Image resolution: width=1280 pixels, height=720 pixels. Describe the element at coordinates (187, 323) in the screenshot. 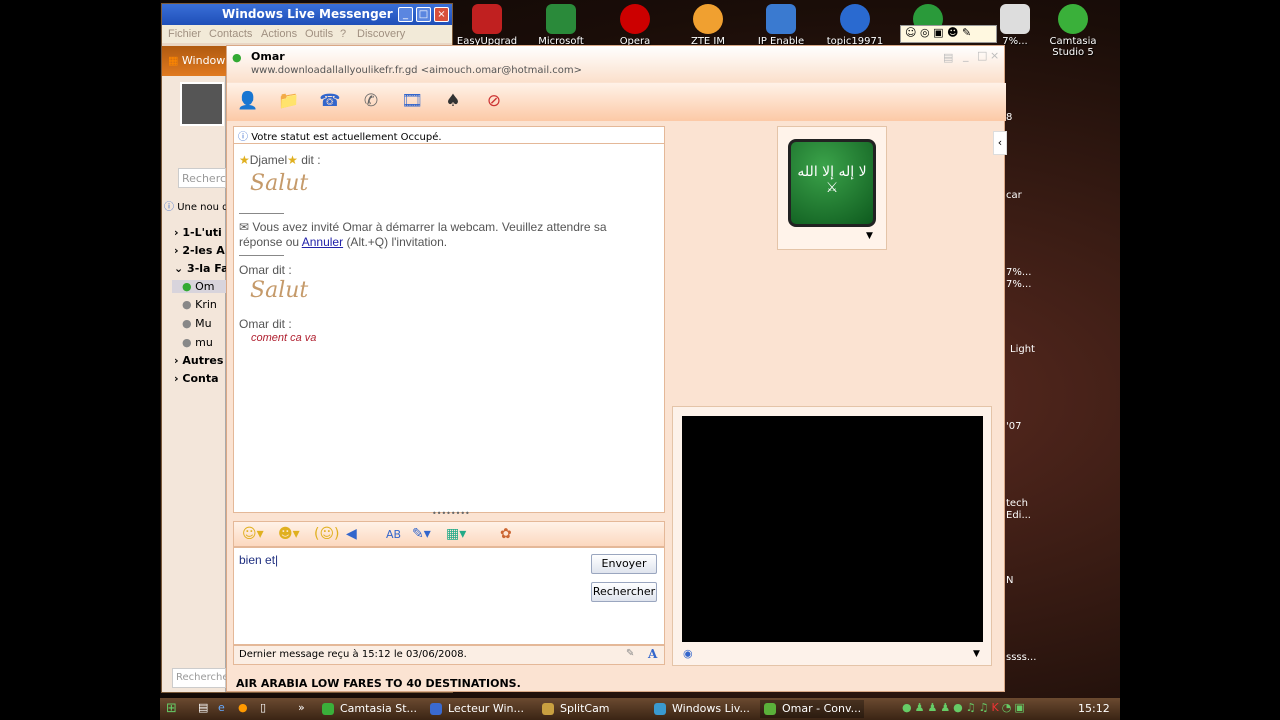

I see `offline-user-icon: ●` at that location.